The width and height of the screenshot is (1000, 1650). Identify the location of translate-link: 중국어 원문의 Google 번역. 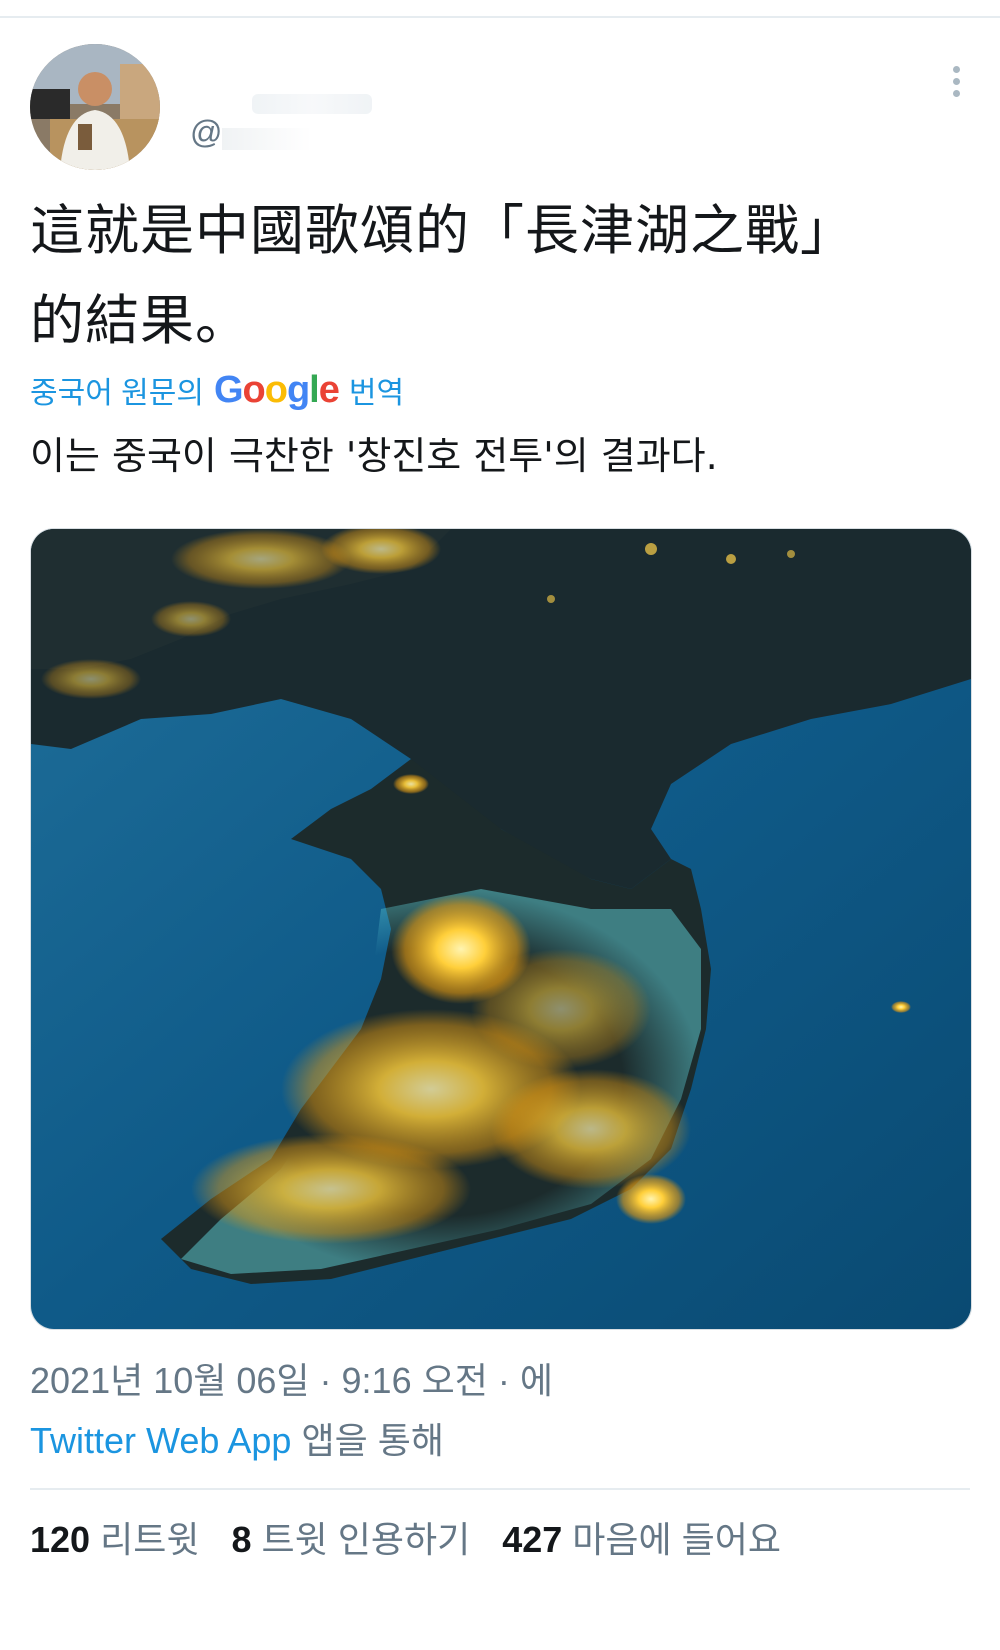
(217, 390).